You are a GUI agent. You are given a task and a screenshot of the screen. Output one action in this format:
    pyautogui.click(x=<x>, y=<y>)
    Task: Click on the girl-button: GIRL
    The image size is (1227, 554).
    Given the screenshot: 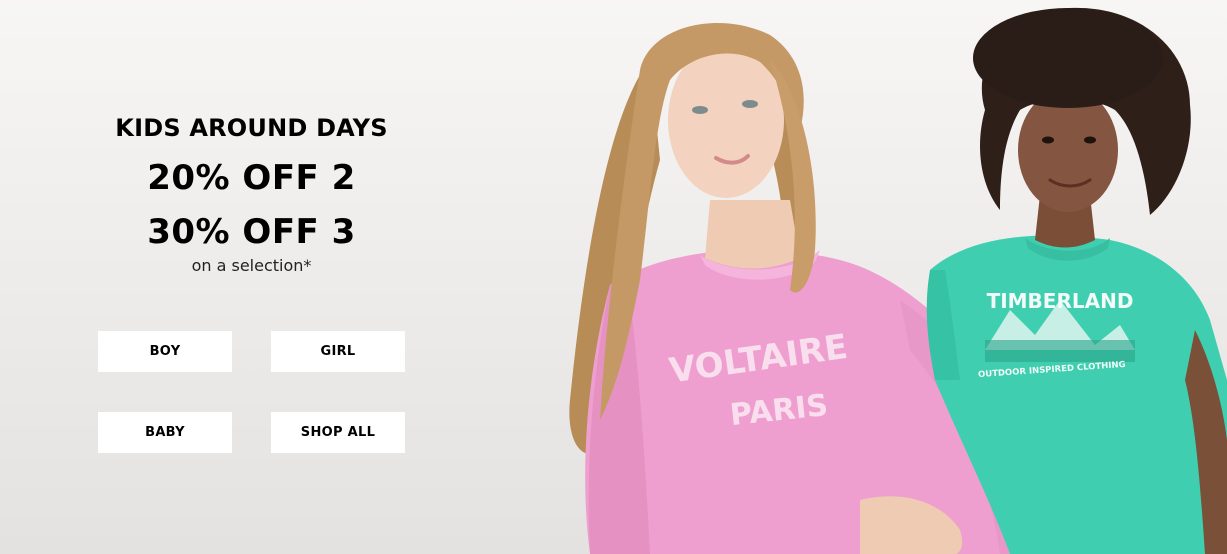 What is the action you would take?
    pyautogui.click(x=338, y=351)
    